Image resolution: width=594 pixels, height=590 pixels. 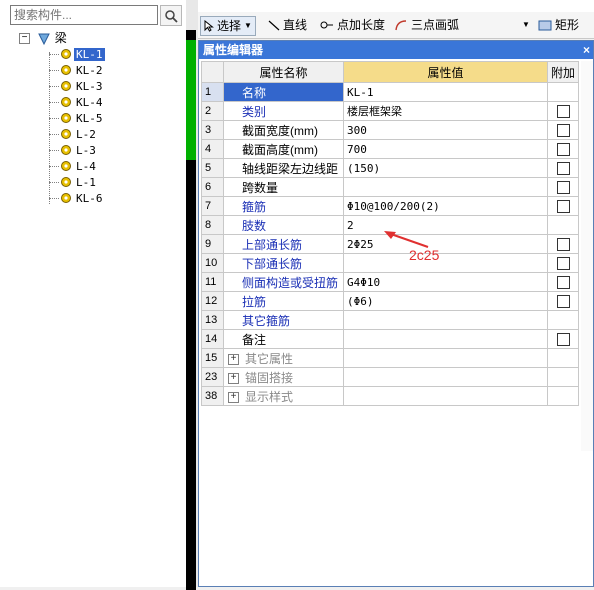 What do you see at coordinates (401, 25) in the screenshot?
I see `arc-icon` at bounding box center [401, 25].